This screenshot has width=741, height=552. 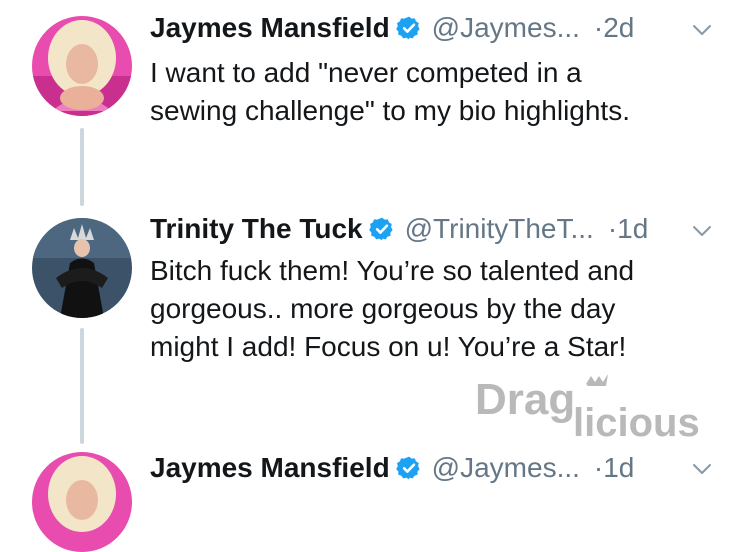 What do you see at coordinates (392, 28) in the screenshot?
I see `tweet-header: Jaymes Mansfield @Jaymes... · 2d` at bounding box center [392, 28].